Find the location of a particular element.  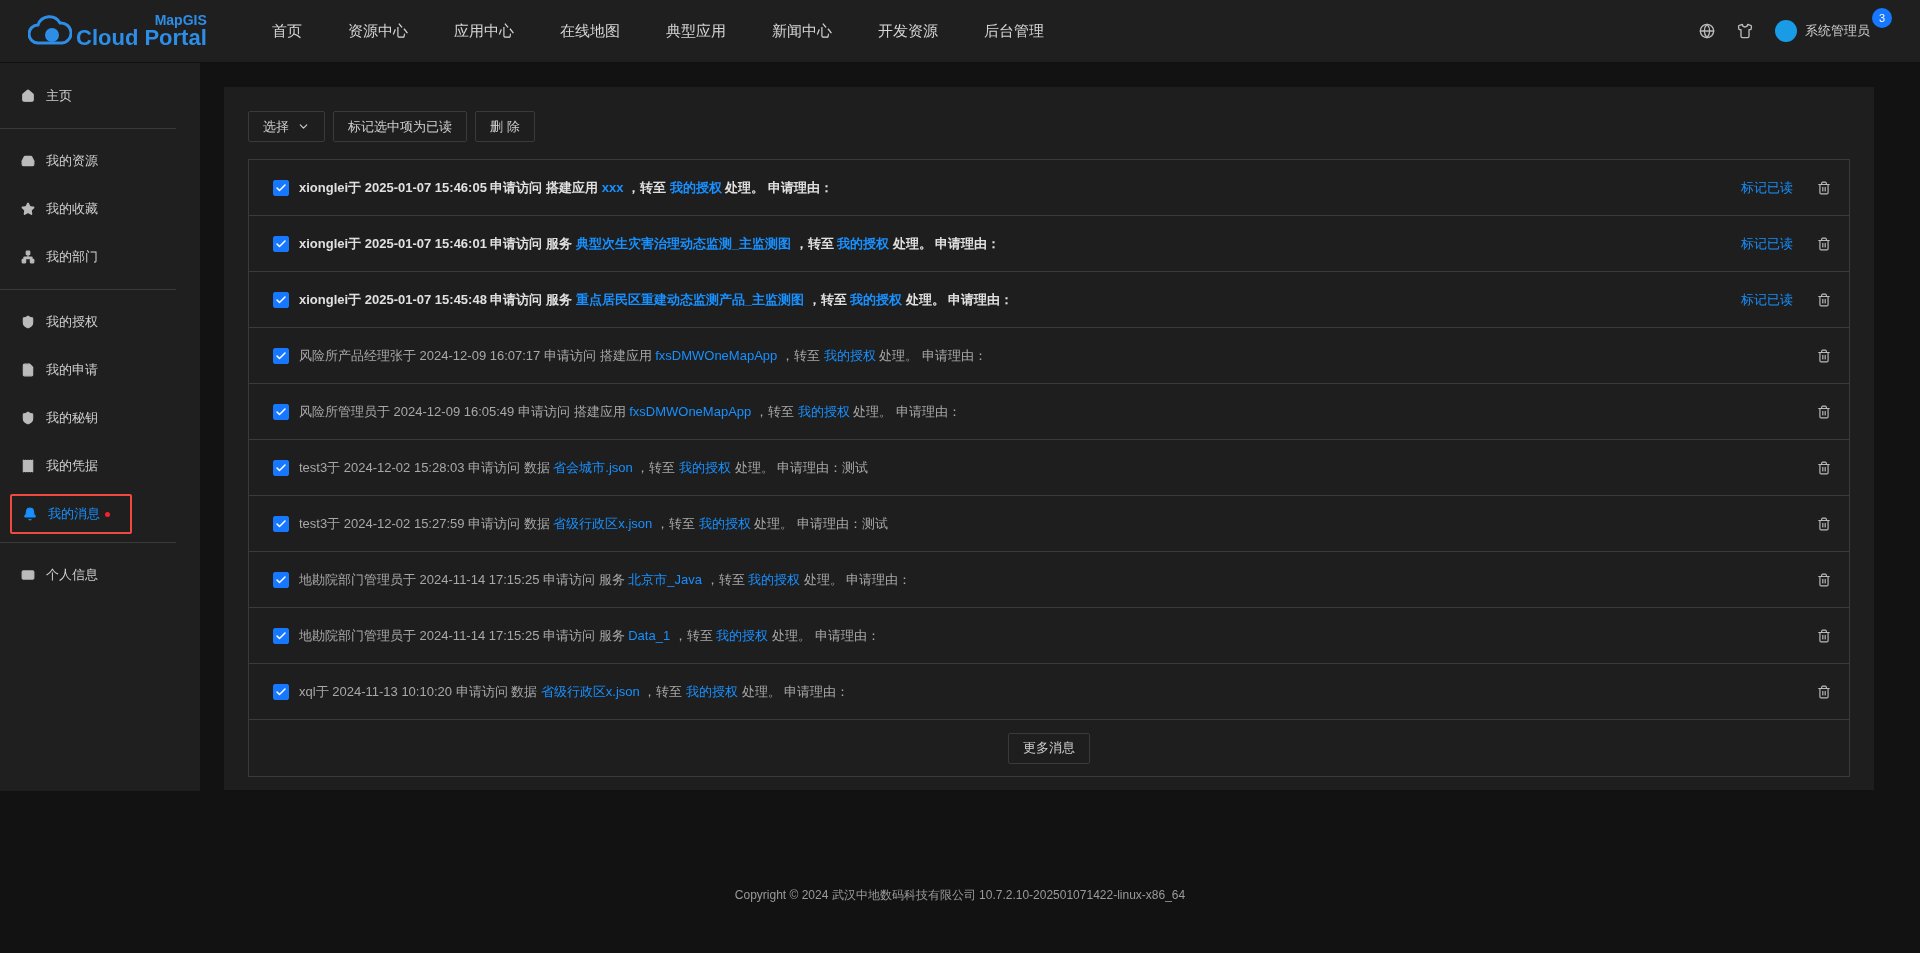

select-dropdown: 选择 is located at coordinates (286, 126).